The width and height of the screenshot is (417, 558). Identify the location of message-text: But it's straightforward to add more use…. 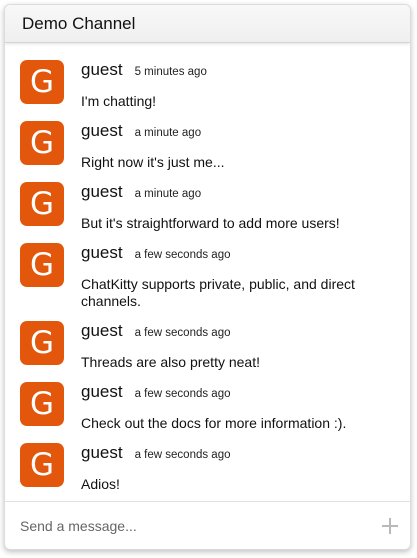
(210, 223).